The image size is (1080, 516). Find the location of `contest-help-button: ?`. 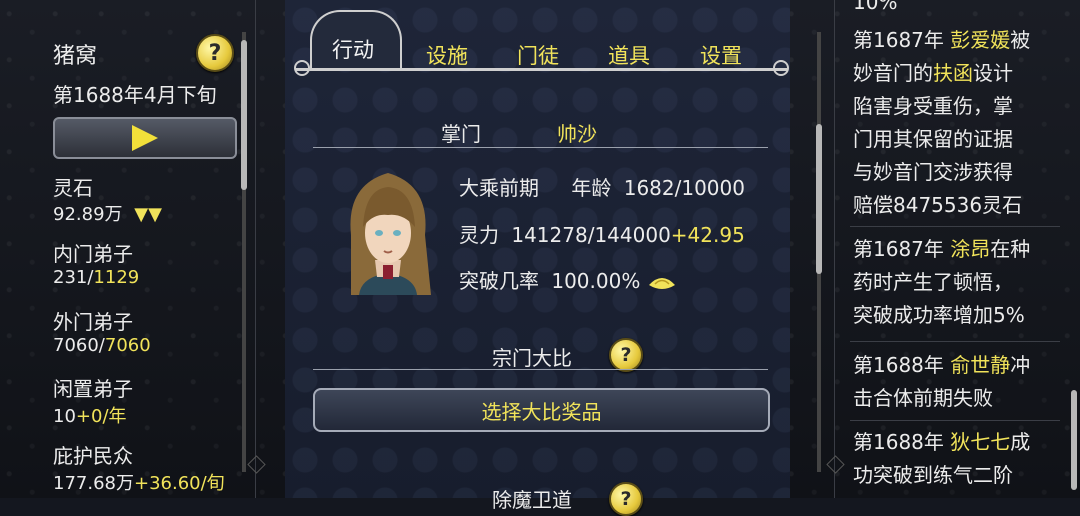

contest-help-button: ? is located at coordinates (626, 355).